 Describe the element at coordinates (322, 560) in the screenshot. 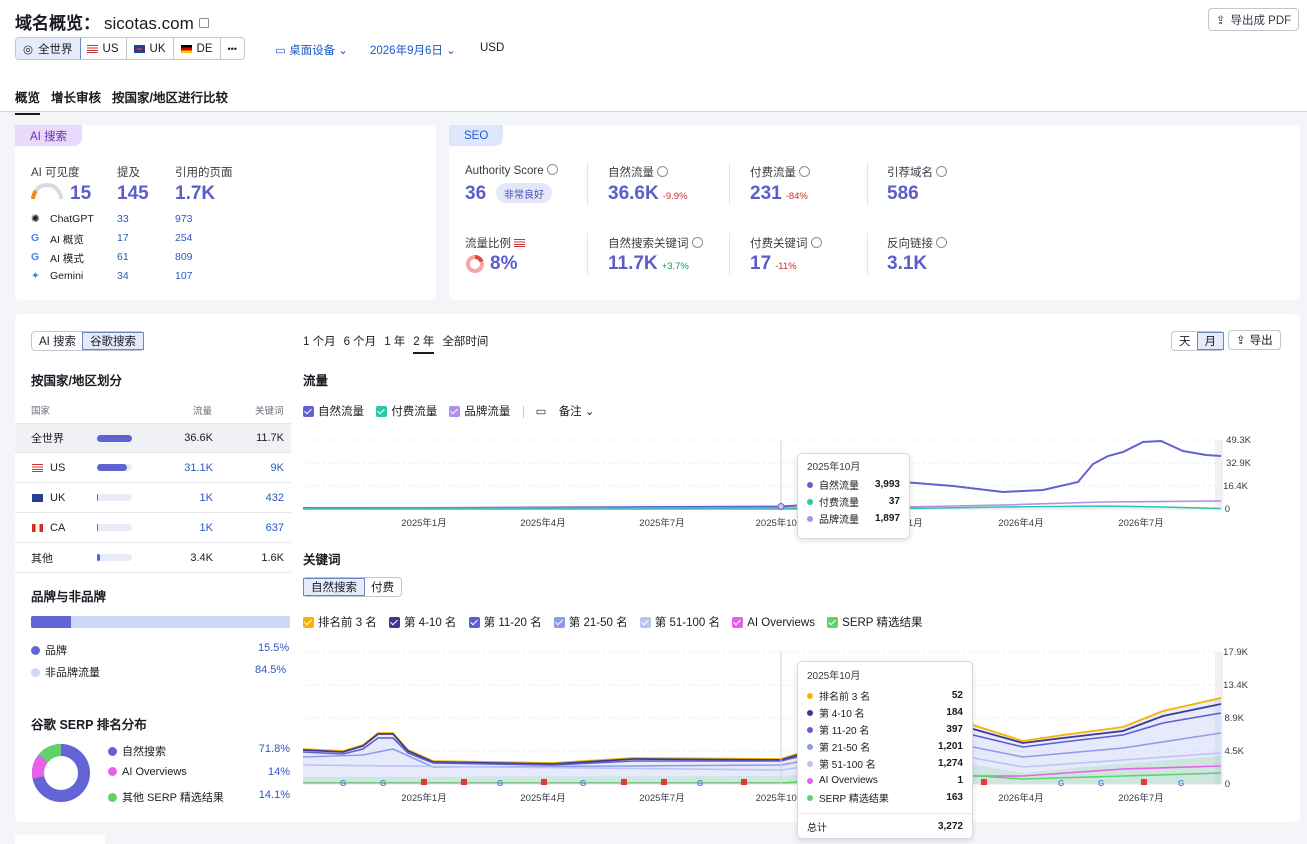

I see `keywords-chart-title: 关键词` at that location.